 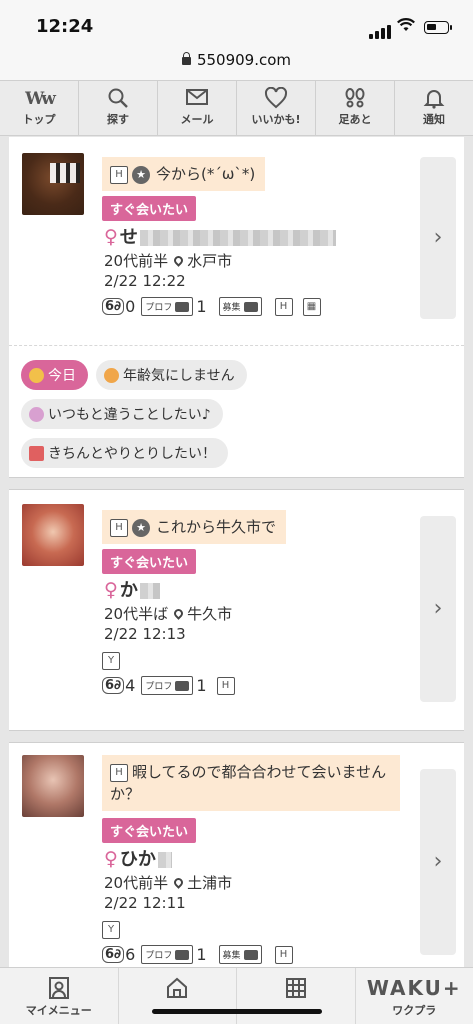 I want to click on tag-age: 年齢気にしません, so click(x=171, y=375).